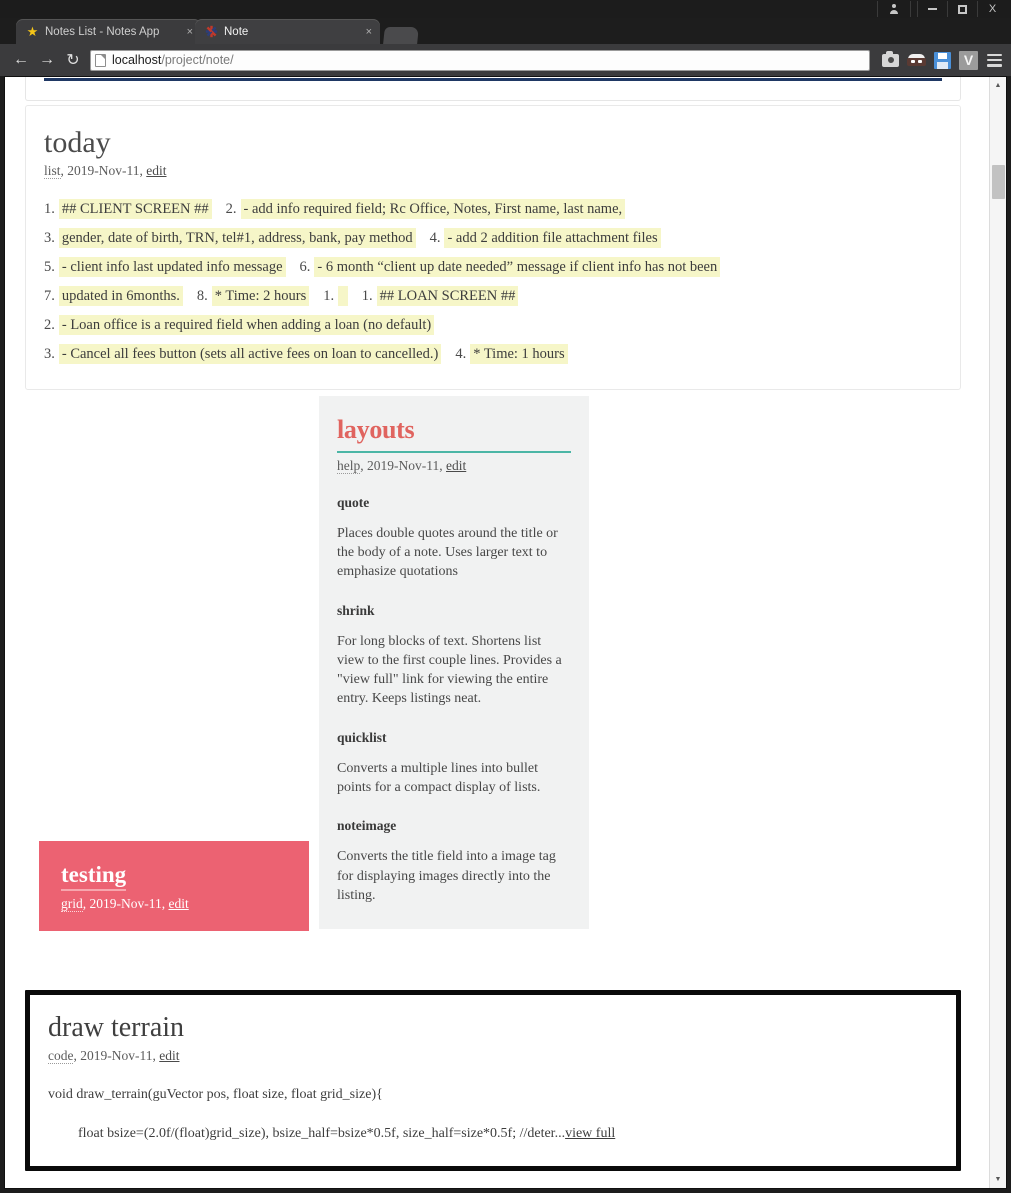 This screenshot has height=1193, width=1011. Describe the element at coordinates (367, 826) in the screenshot. I see `layout-section-heading: noteimage` at that location.